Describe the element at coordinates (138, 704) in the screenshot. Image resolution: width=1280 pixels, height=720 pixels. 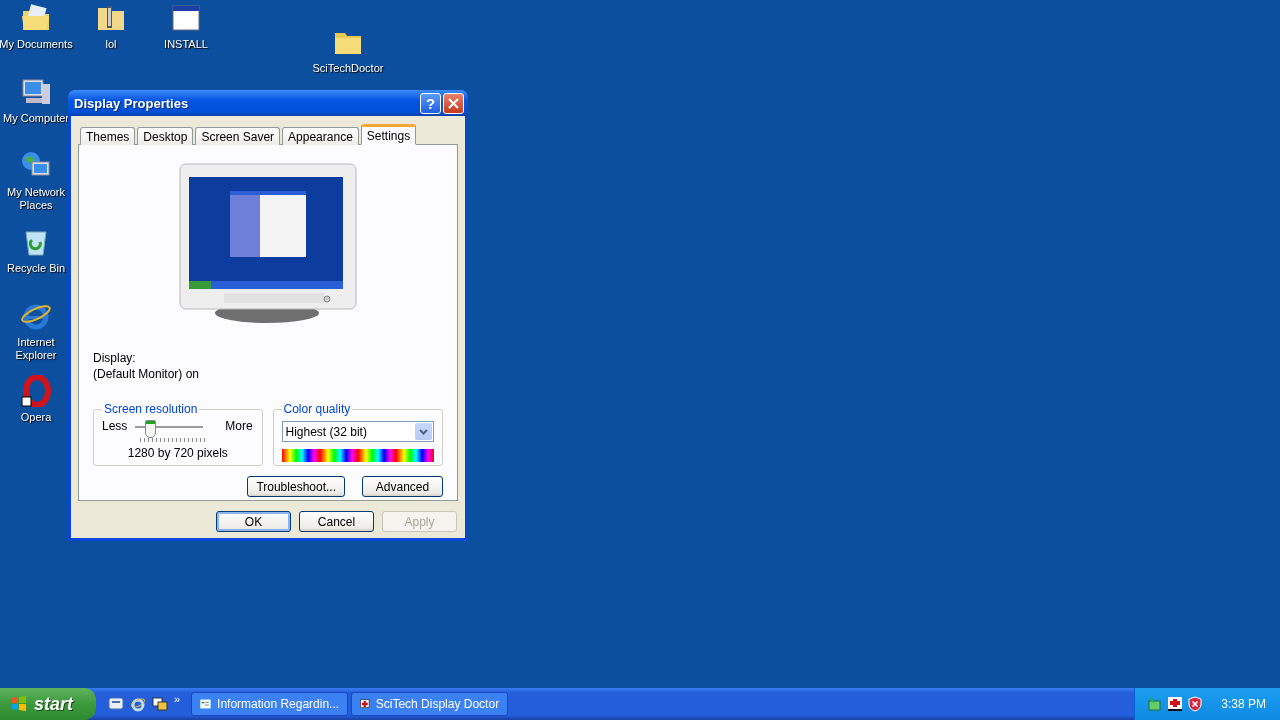
I see `browser-e-icon` at that location.